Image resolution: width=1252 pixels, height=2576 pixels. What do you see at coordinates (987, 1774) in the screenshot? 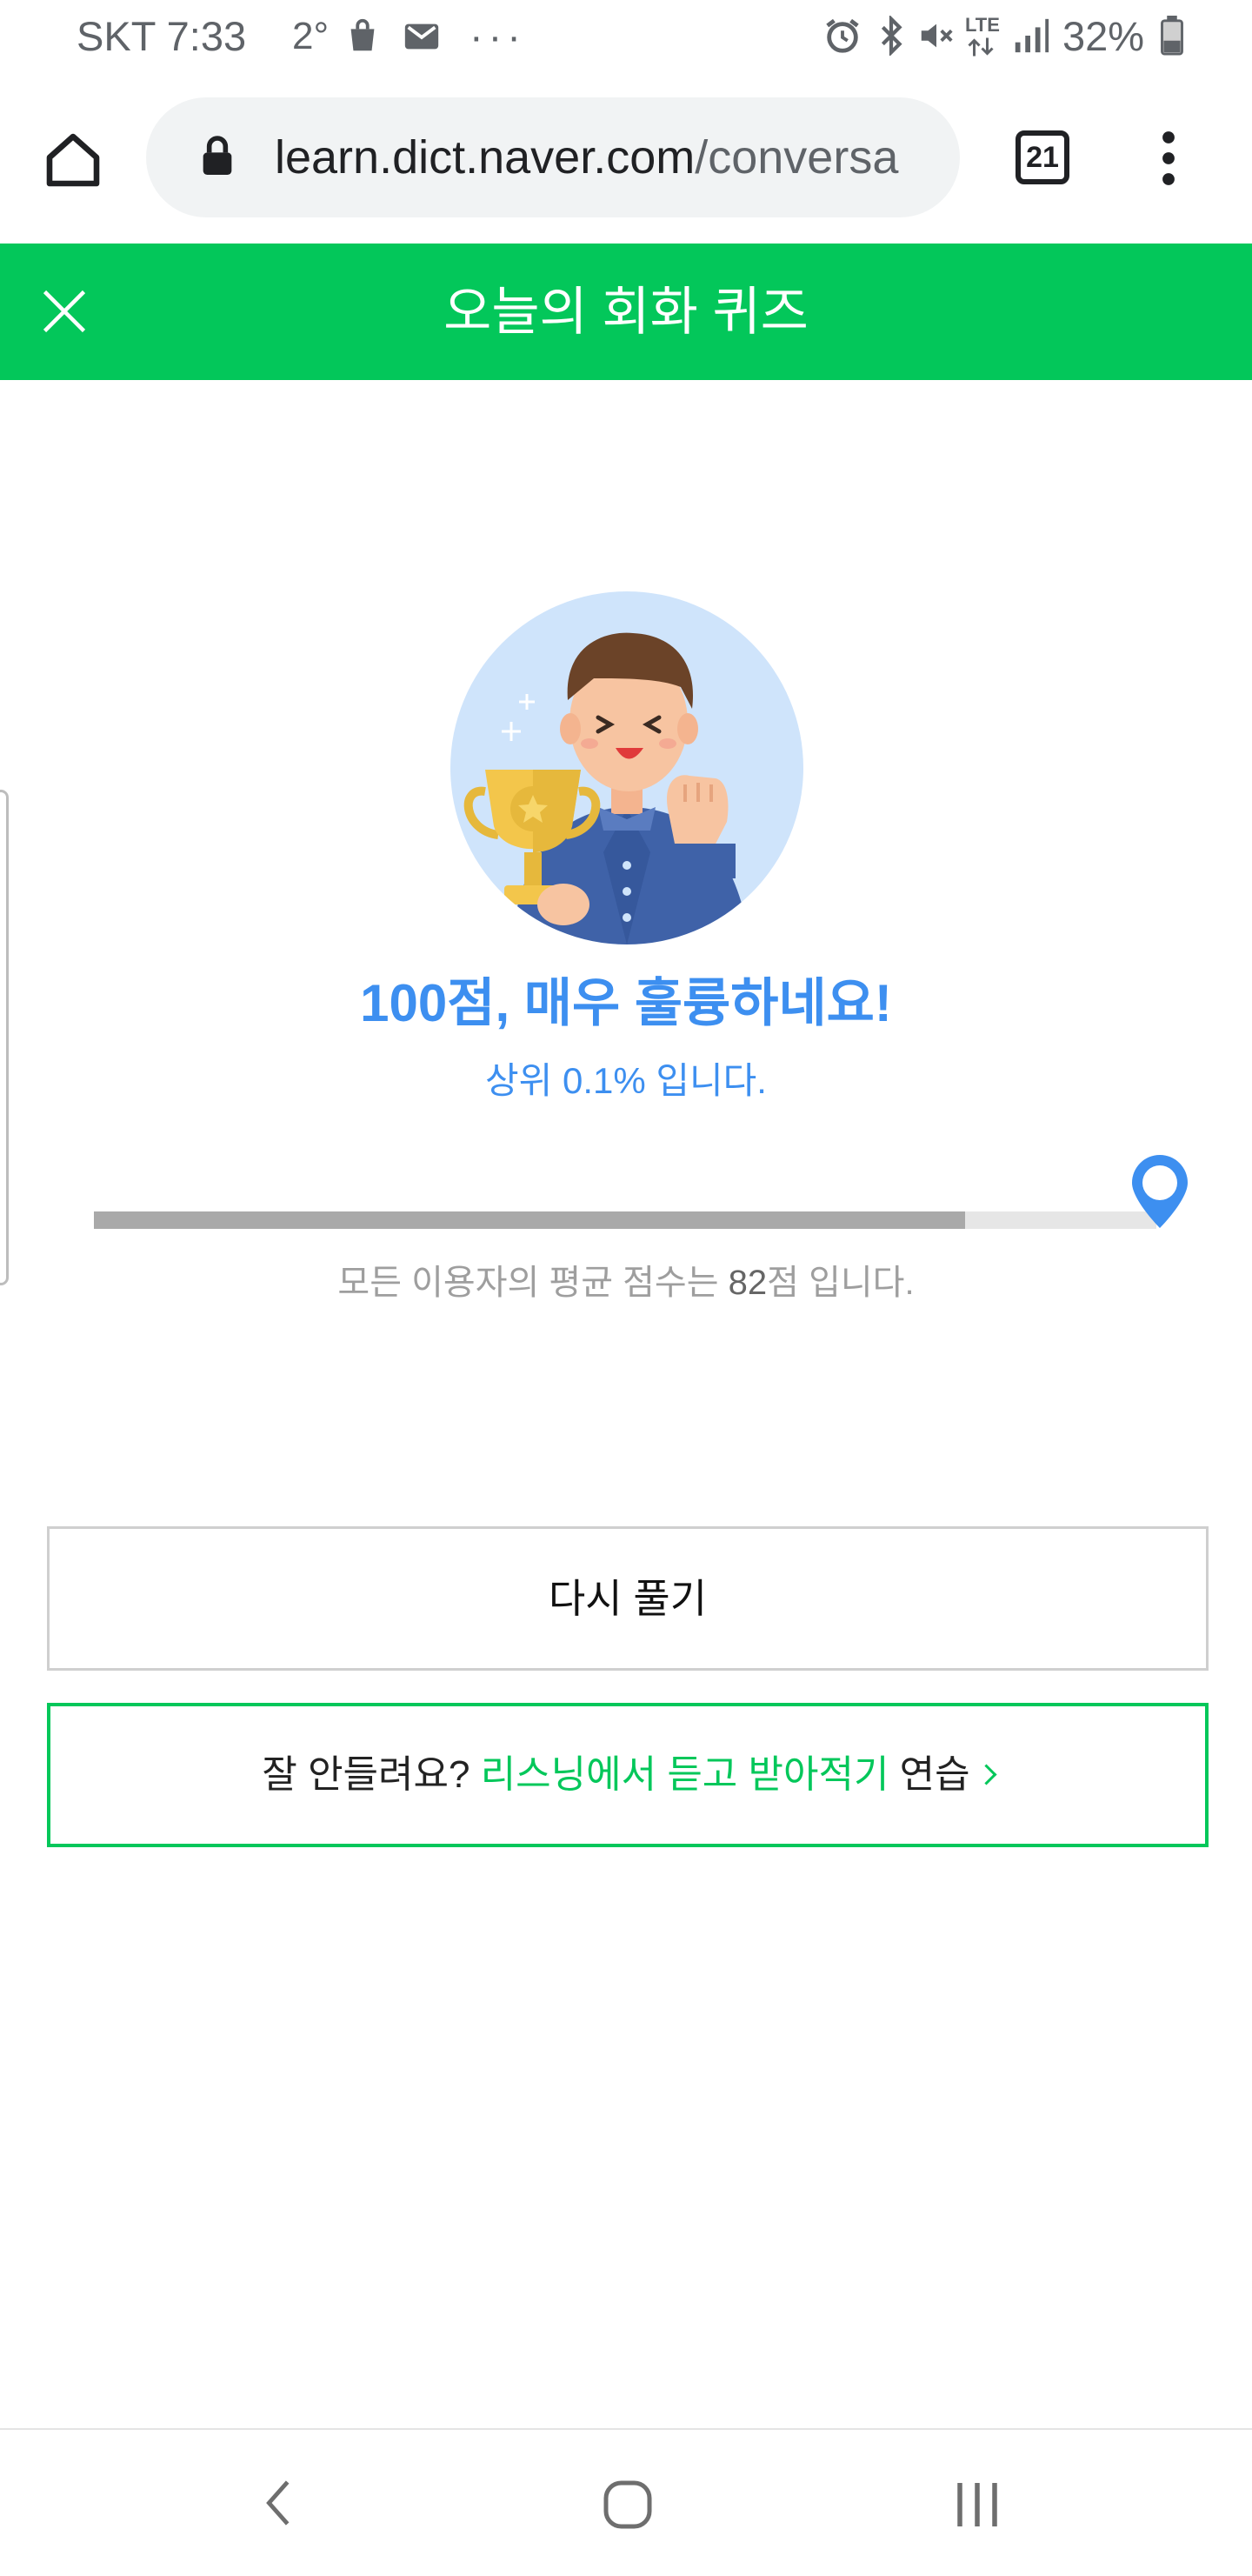
I see `chevron-right-icon` at bounding box center [987, 1774].